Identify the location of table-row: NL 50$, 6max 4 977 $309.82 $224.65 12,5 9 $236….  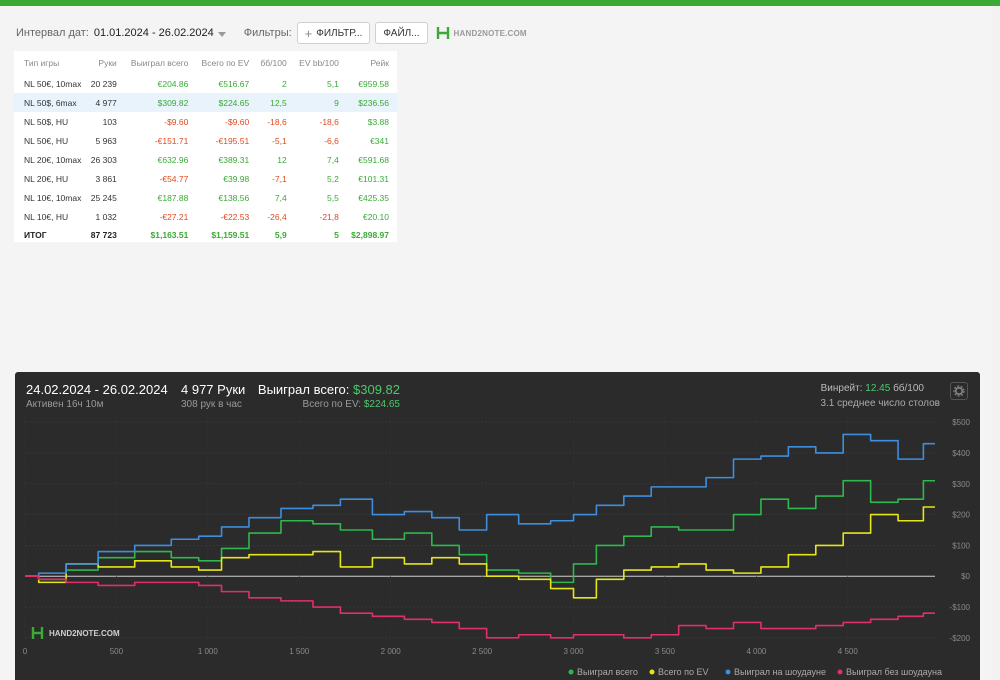
(205, 102).